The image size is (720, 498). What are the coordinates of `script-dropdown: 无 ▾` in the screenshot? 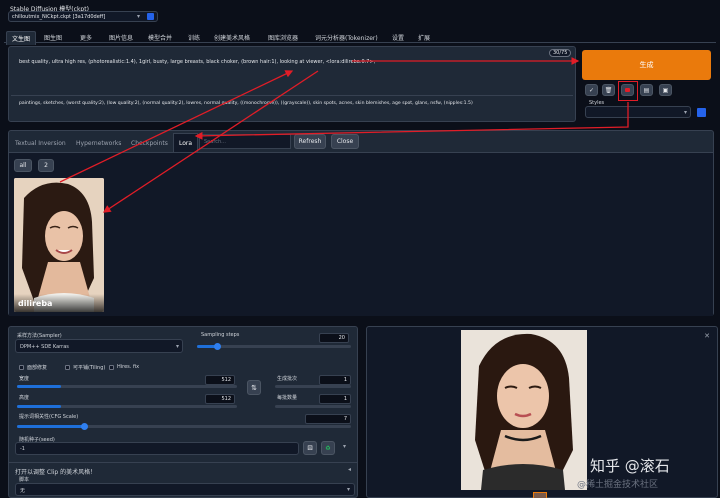 It's located at (185, 489).